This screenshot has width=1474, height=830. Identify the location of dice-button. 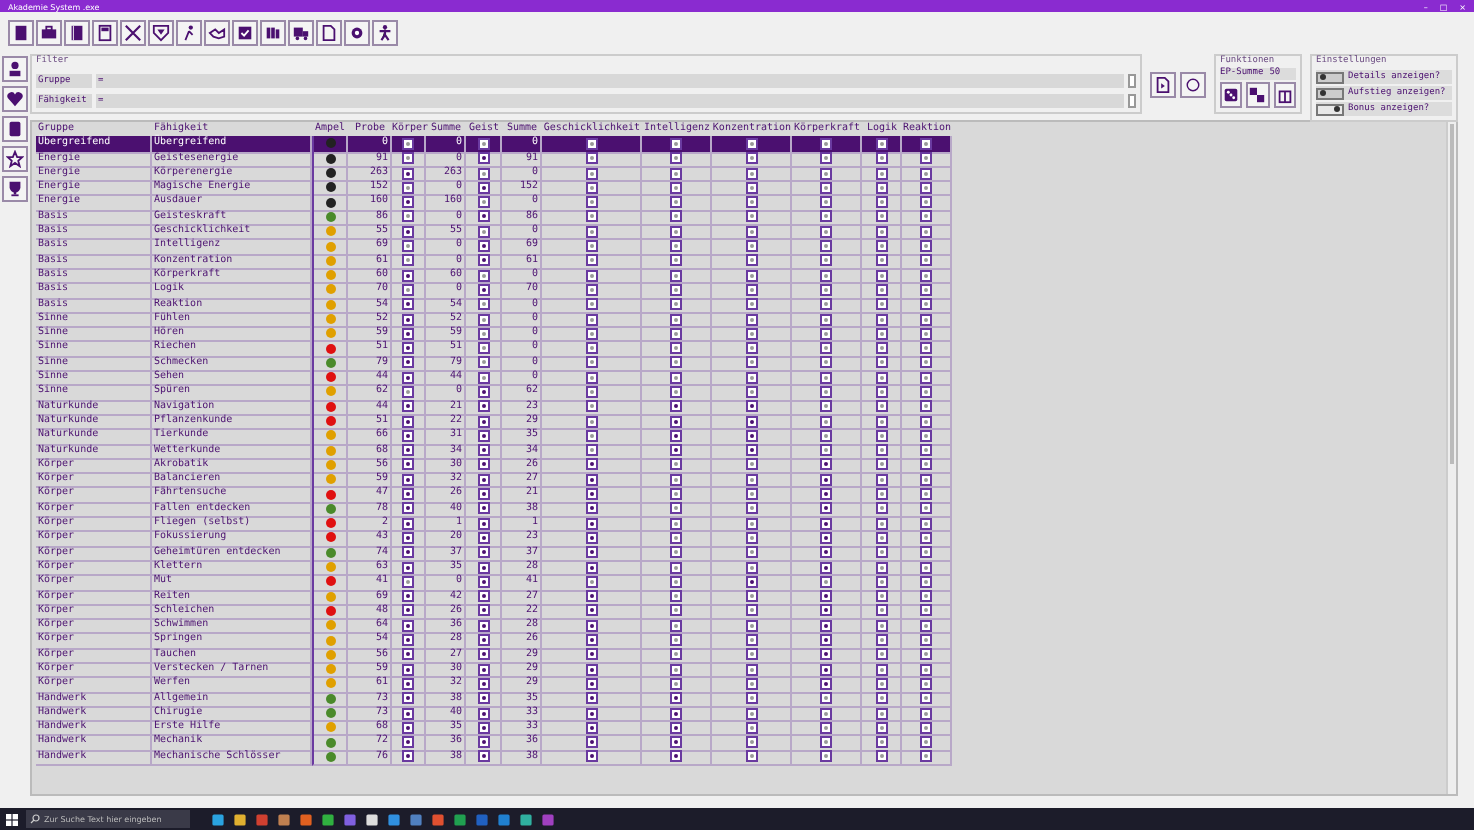
(1258, 95).